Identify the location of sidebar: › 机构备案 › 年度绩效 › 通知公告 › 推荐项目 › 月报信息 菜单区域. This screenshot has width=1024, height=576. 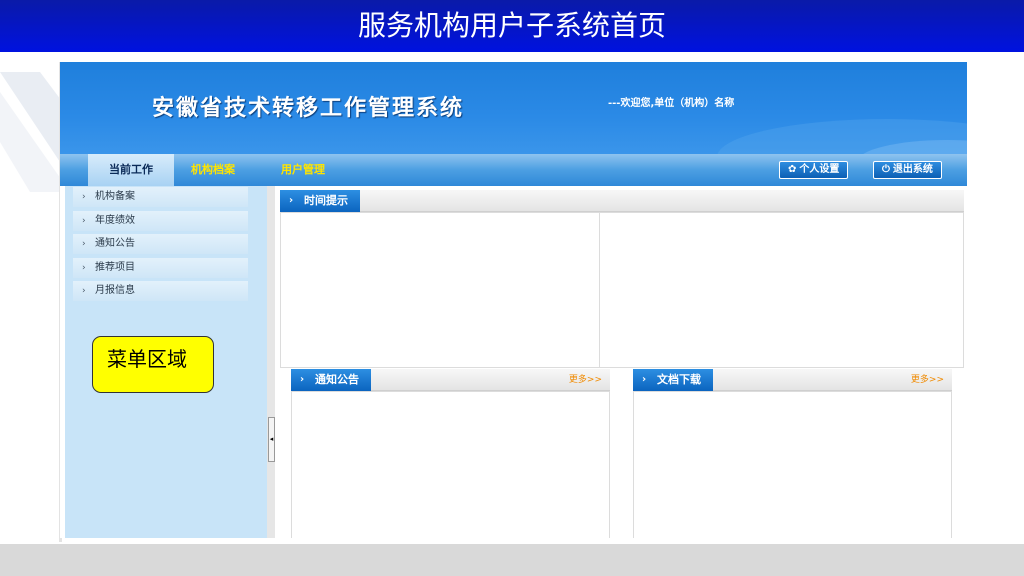
(166, 362).